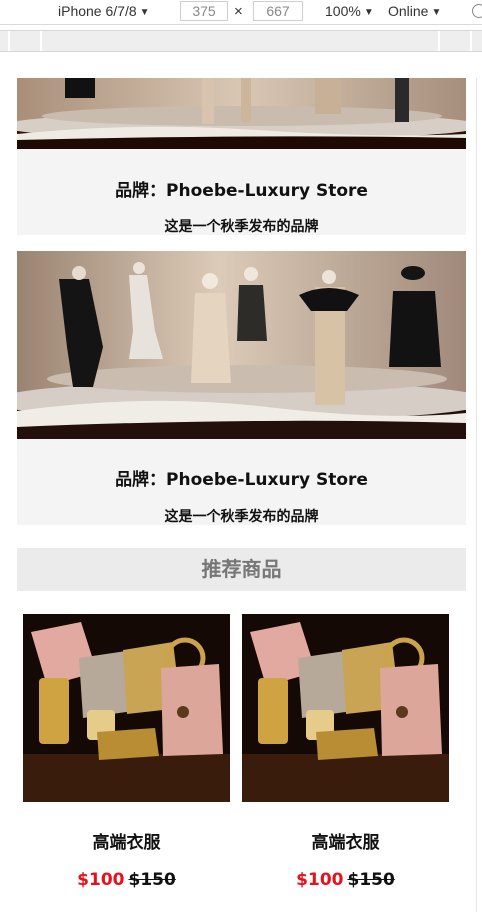  What do you see at coordinates (477, 11) in the screenshot?
I see `rotate-icon` at bounding box center [477, 11].